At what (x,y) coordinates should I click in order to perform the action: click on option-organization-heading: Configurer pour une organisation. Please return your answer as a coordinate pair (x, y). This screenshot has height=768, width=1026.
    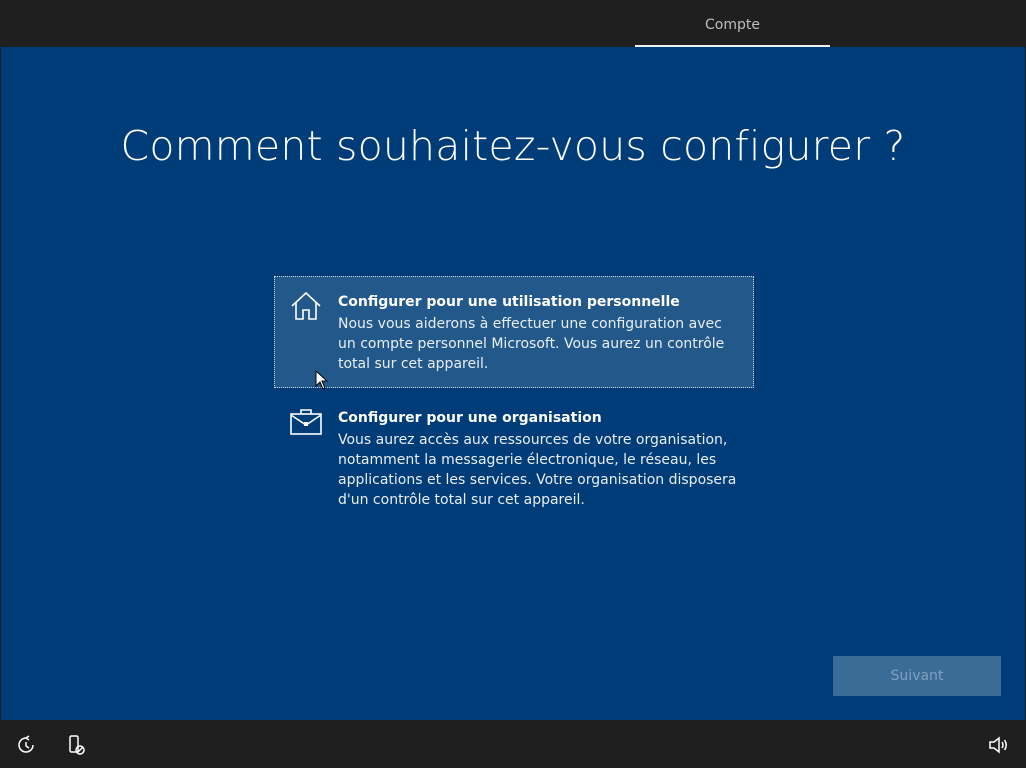
    Looking at the image, I should click on (470, 418).